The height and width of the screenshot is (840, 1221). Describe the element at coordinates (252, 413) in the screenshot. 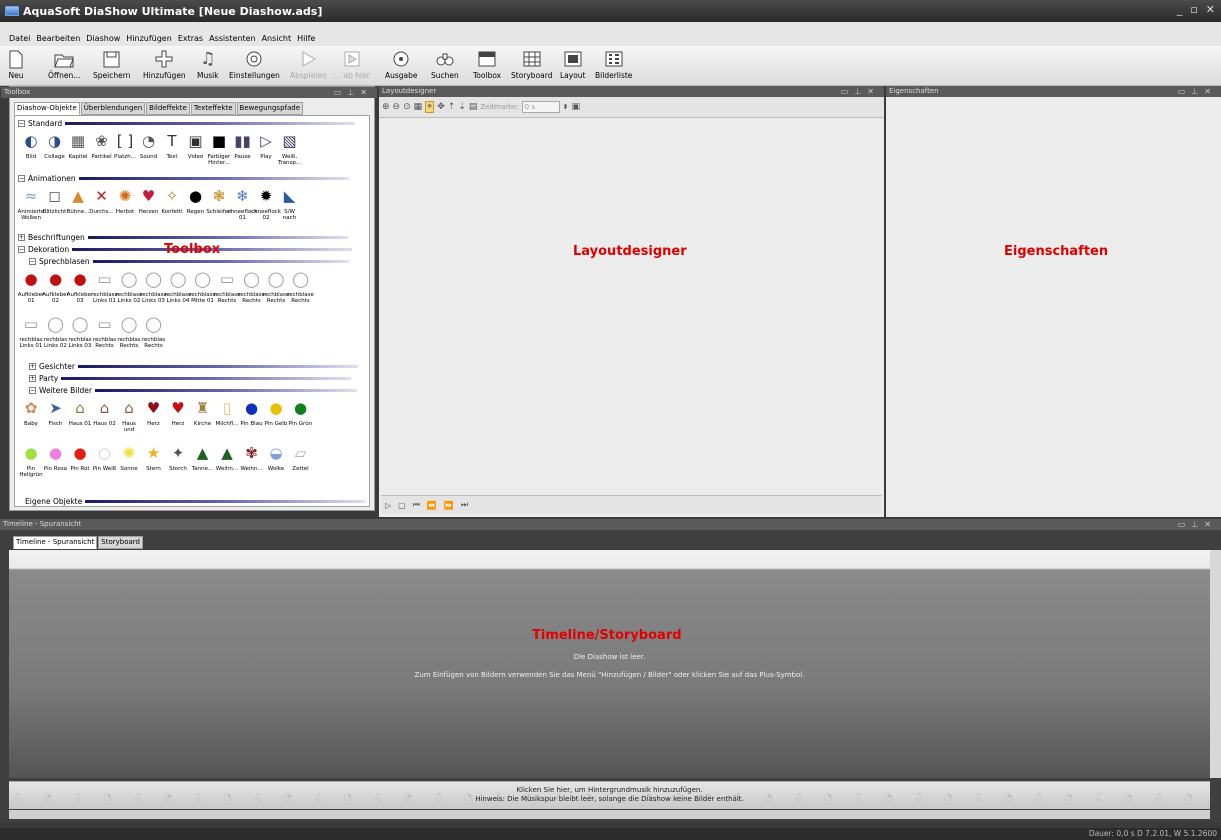

I see `toolbox-item: ● Pin Blau` at that location.